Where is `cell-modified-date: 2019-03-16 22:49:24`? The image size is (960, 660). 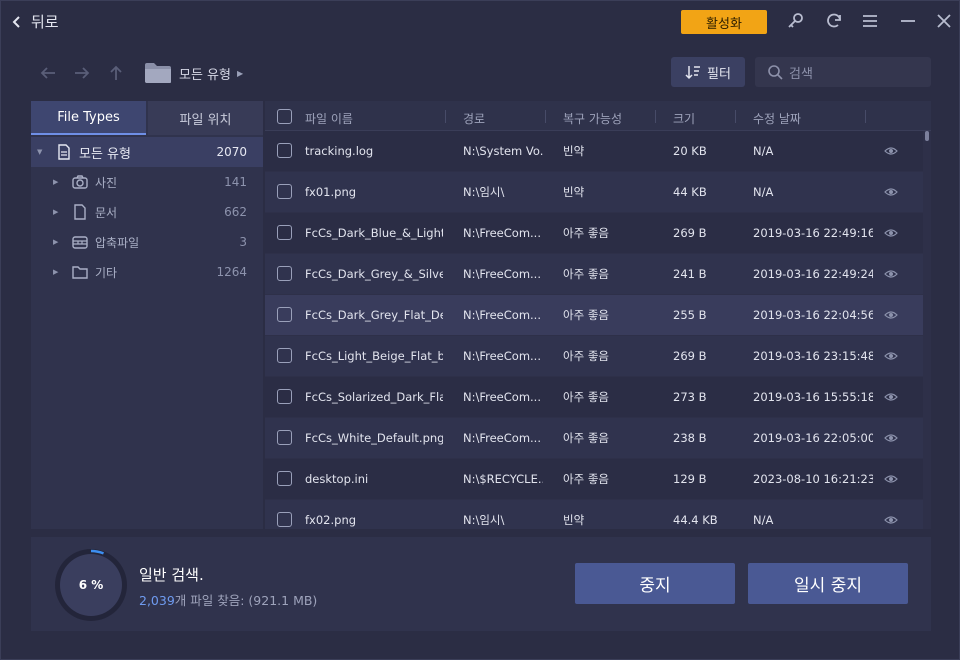 cell-modified-date: 2019-03-16 22:49:24 is located at coordinates (813, 274).